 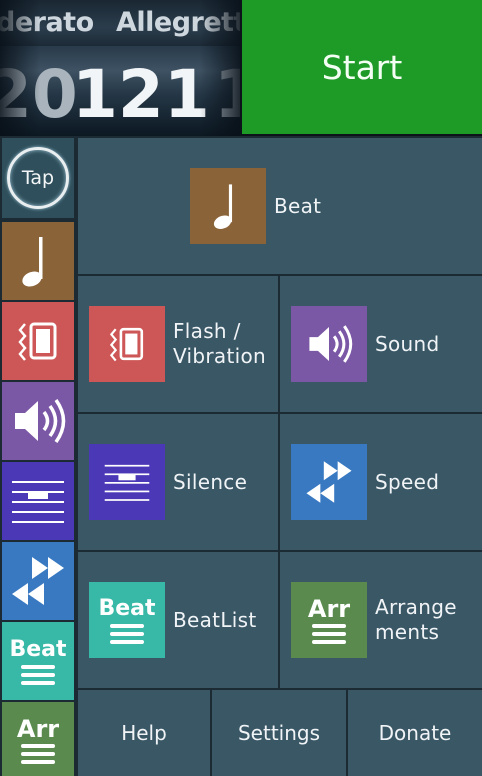 I want to click on tap-label: Tap, so click(x=38, y=178).